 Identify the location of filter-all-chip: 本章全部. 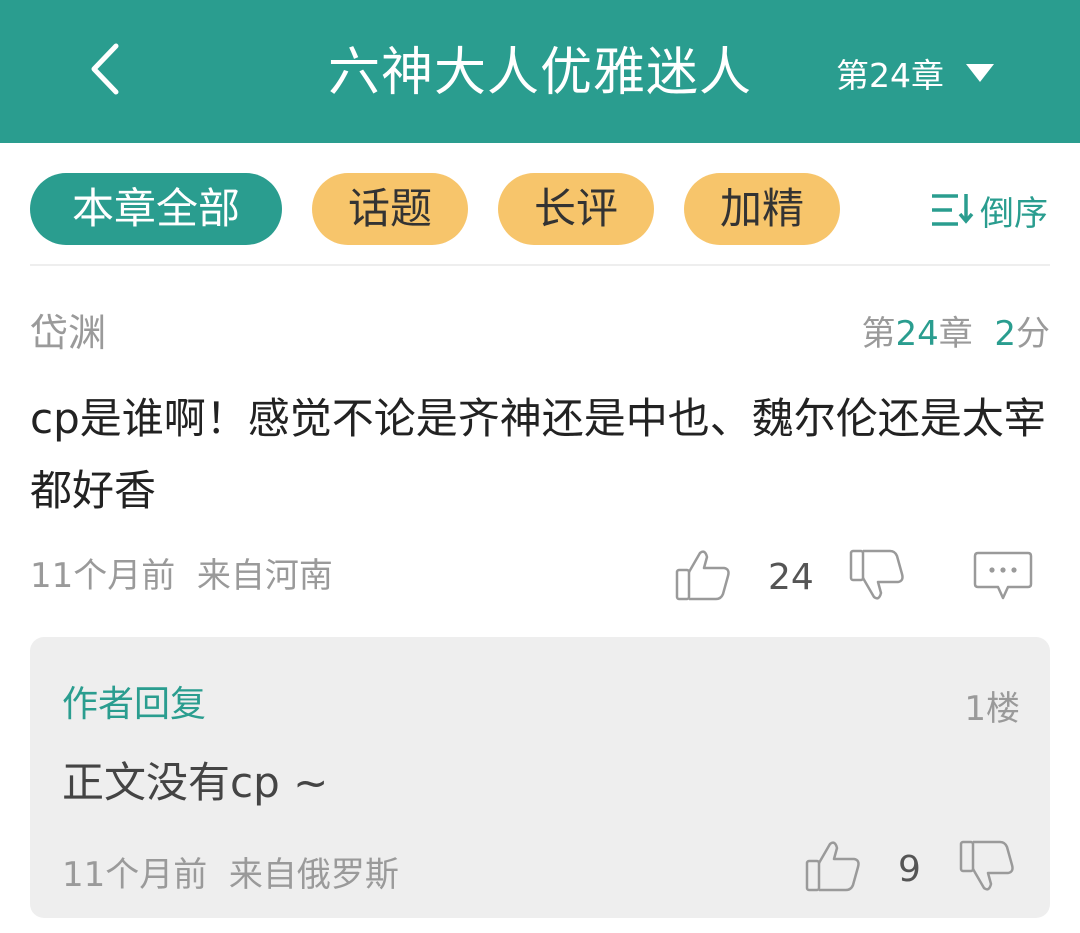
(156, 209).